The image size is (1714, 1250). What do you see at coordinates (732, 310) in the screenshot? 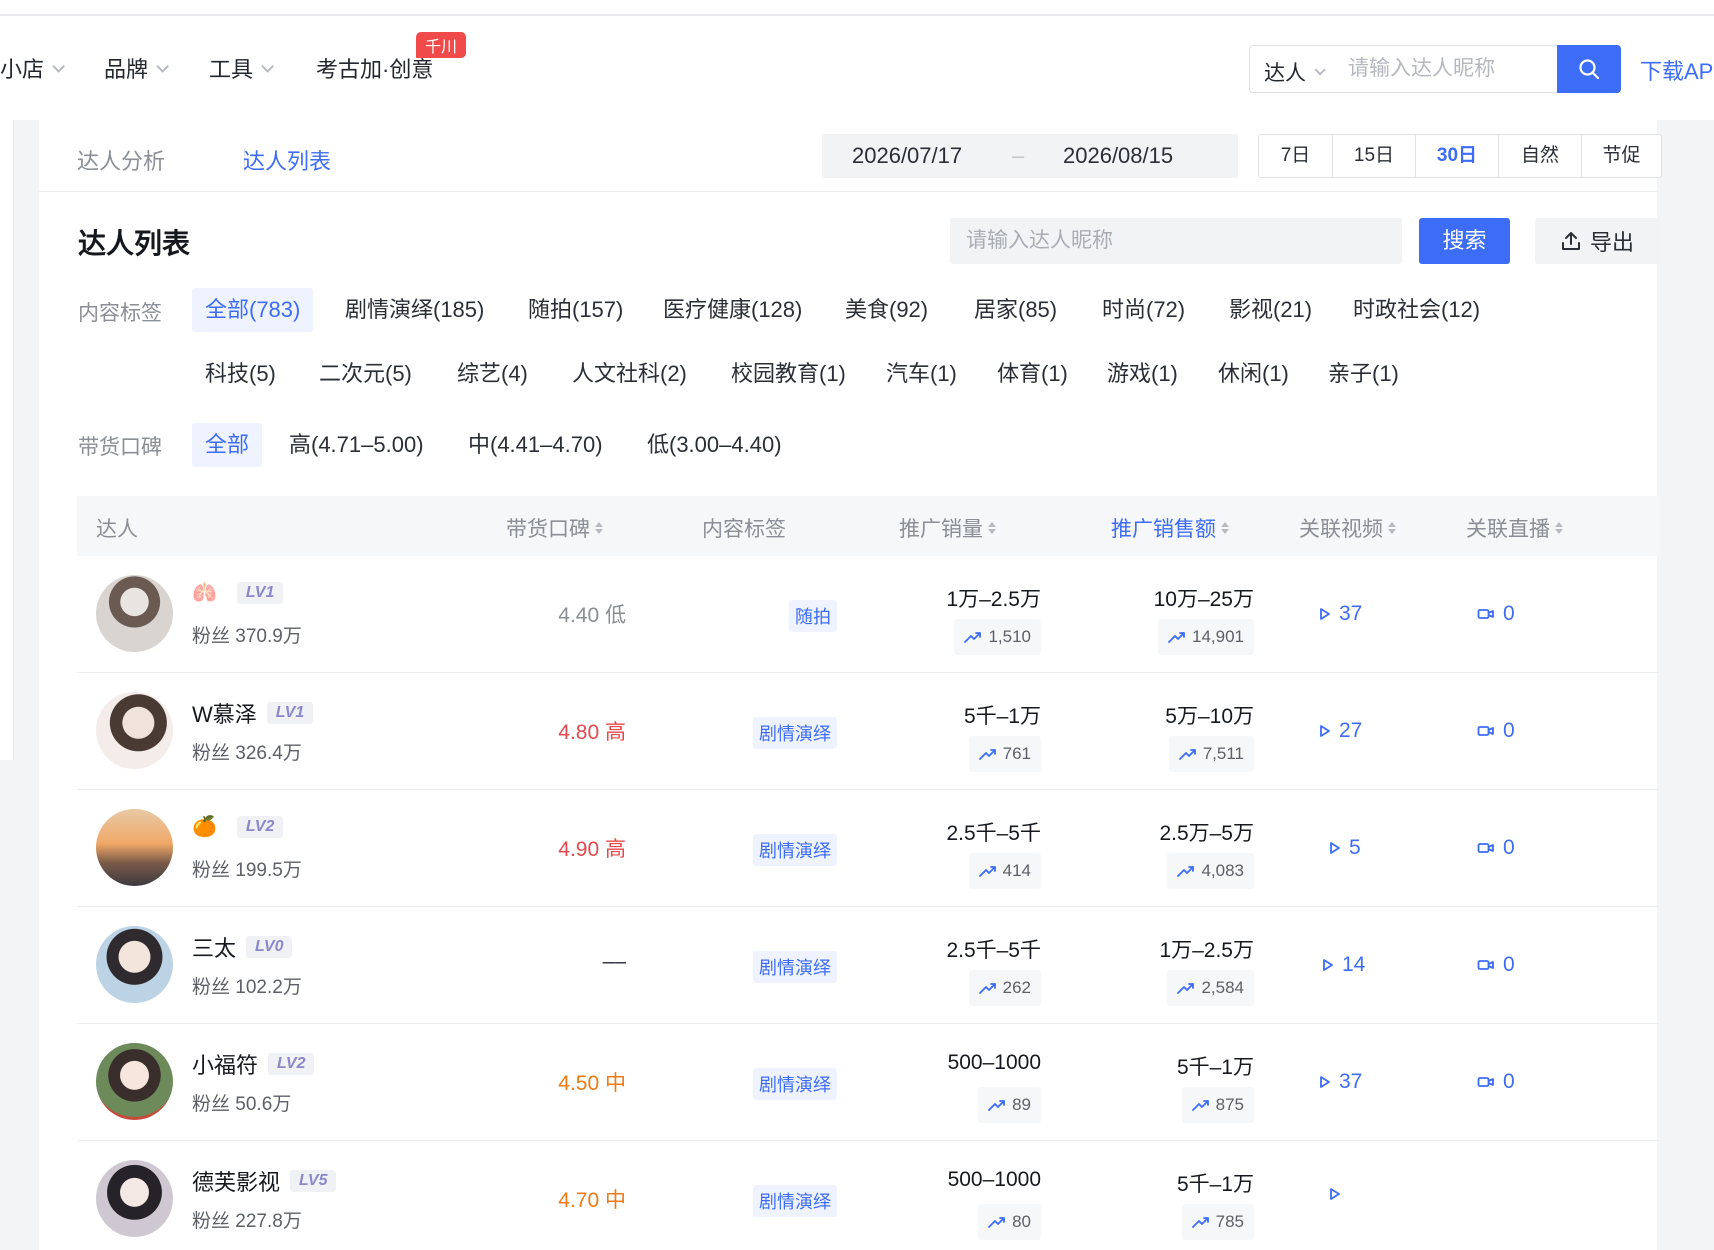
I see `content-filter-chip: 医疗健康(128)` at bounding box center [732, 310].